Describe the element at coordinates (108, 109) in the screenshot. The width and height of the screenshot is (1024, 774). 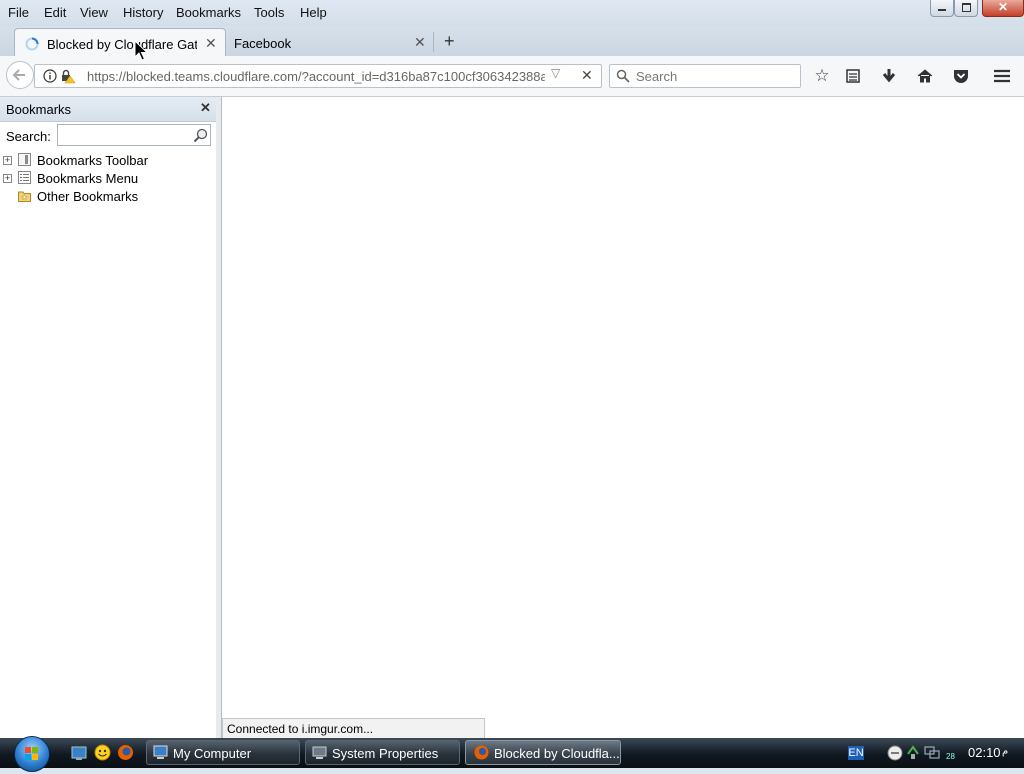
I see `sidebar-header: Bookmarks ✕` at that location.